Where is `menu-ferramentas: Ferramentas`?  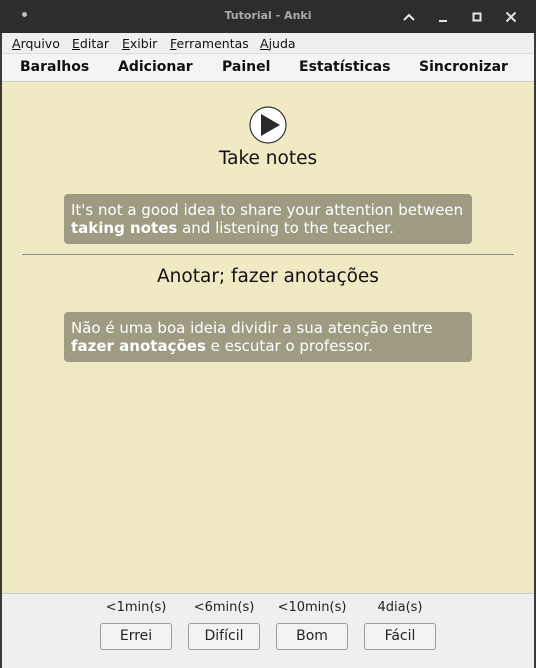 menu-ferramentas: Ferramentas is located at coordinates (209, 43).